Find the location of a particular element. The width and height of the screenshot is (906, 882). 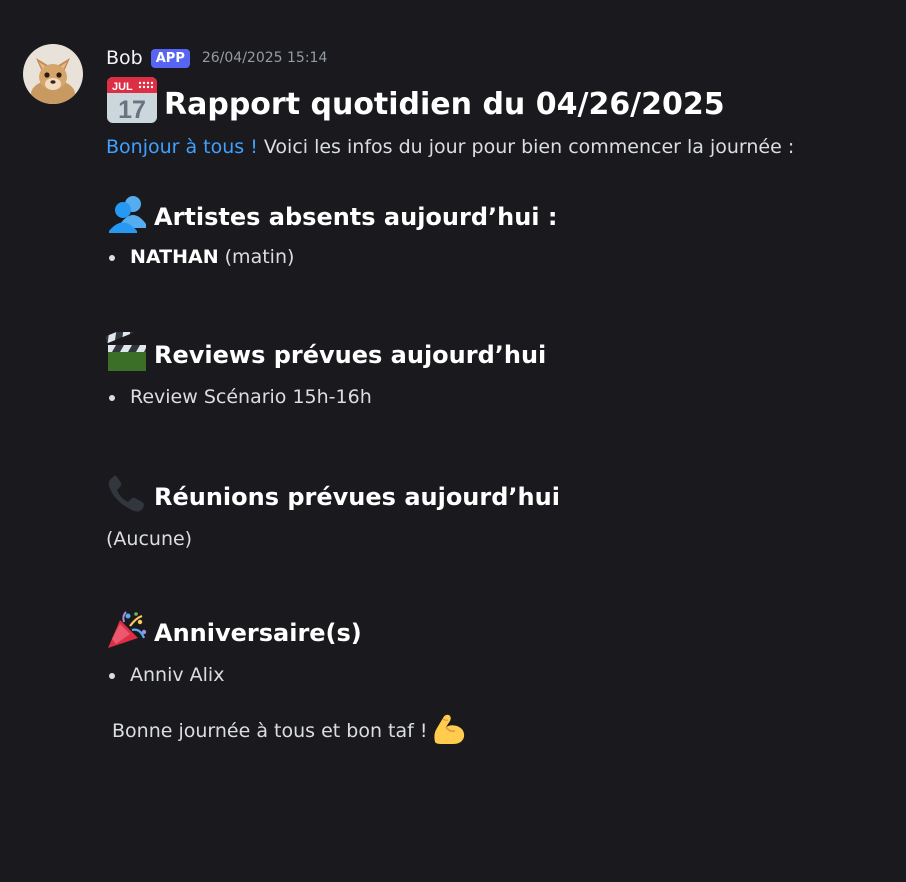

timestamp: 26/04/2025 15:14 is located at coordinates (265, 58).